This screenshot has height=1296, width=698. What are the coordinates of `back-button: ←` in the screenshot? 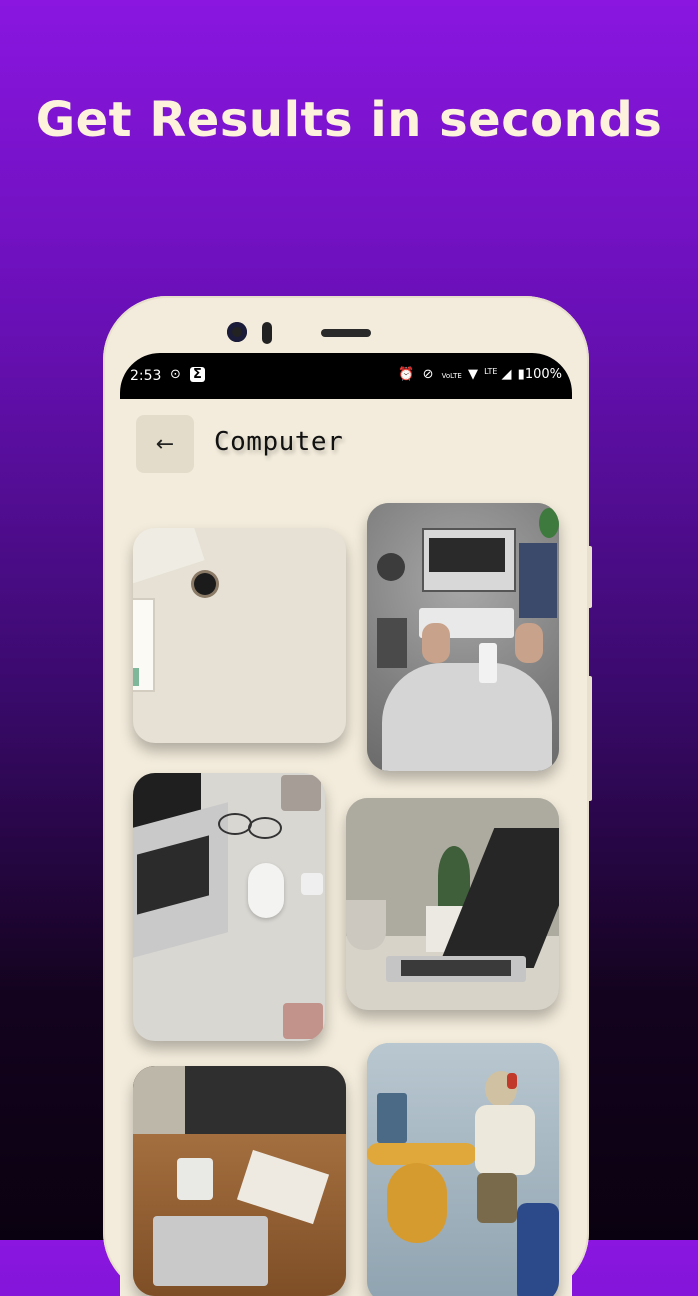 It's located at (165, 444).